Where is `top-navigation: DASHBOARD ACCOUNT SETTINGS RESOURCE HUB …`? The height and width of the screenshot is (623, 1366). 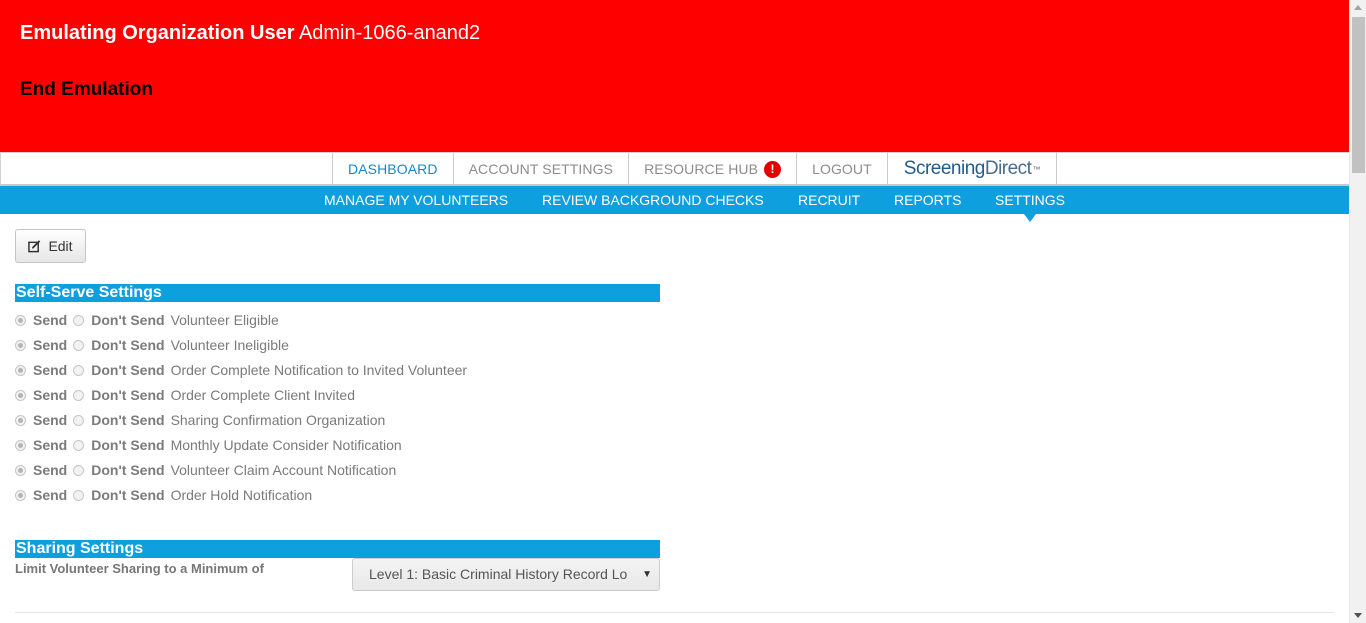 top-navigation: DASHBOARD ACCOUNT SETTINGS RESOURCE HUB … is located at coordinates (674, 169).